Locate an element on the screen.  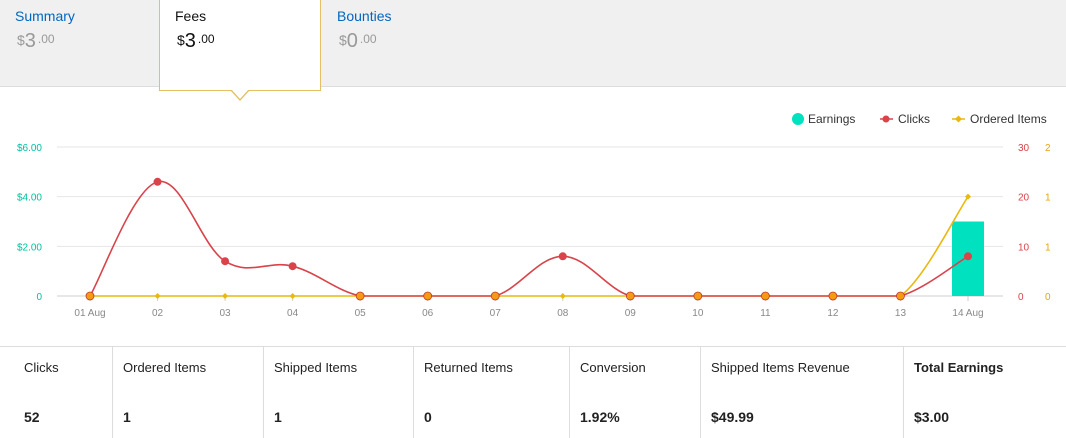
metric-returned-items: Returned Items 0 is located at coordinates (492, 392).